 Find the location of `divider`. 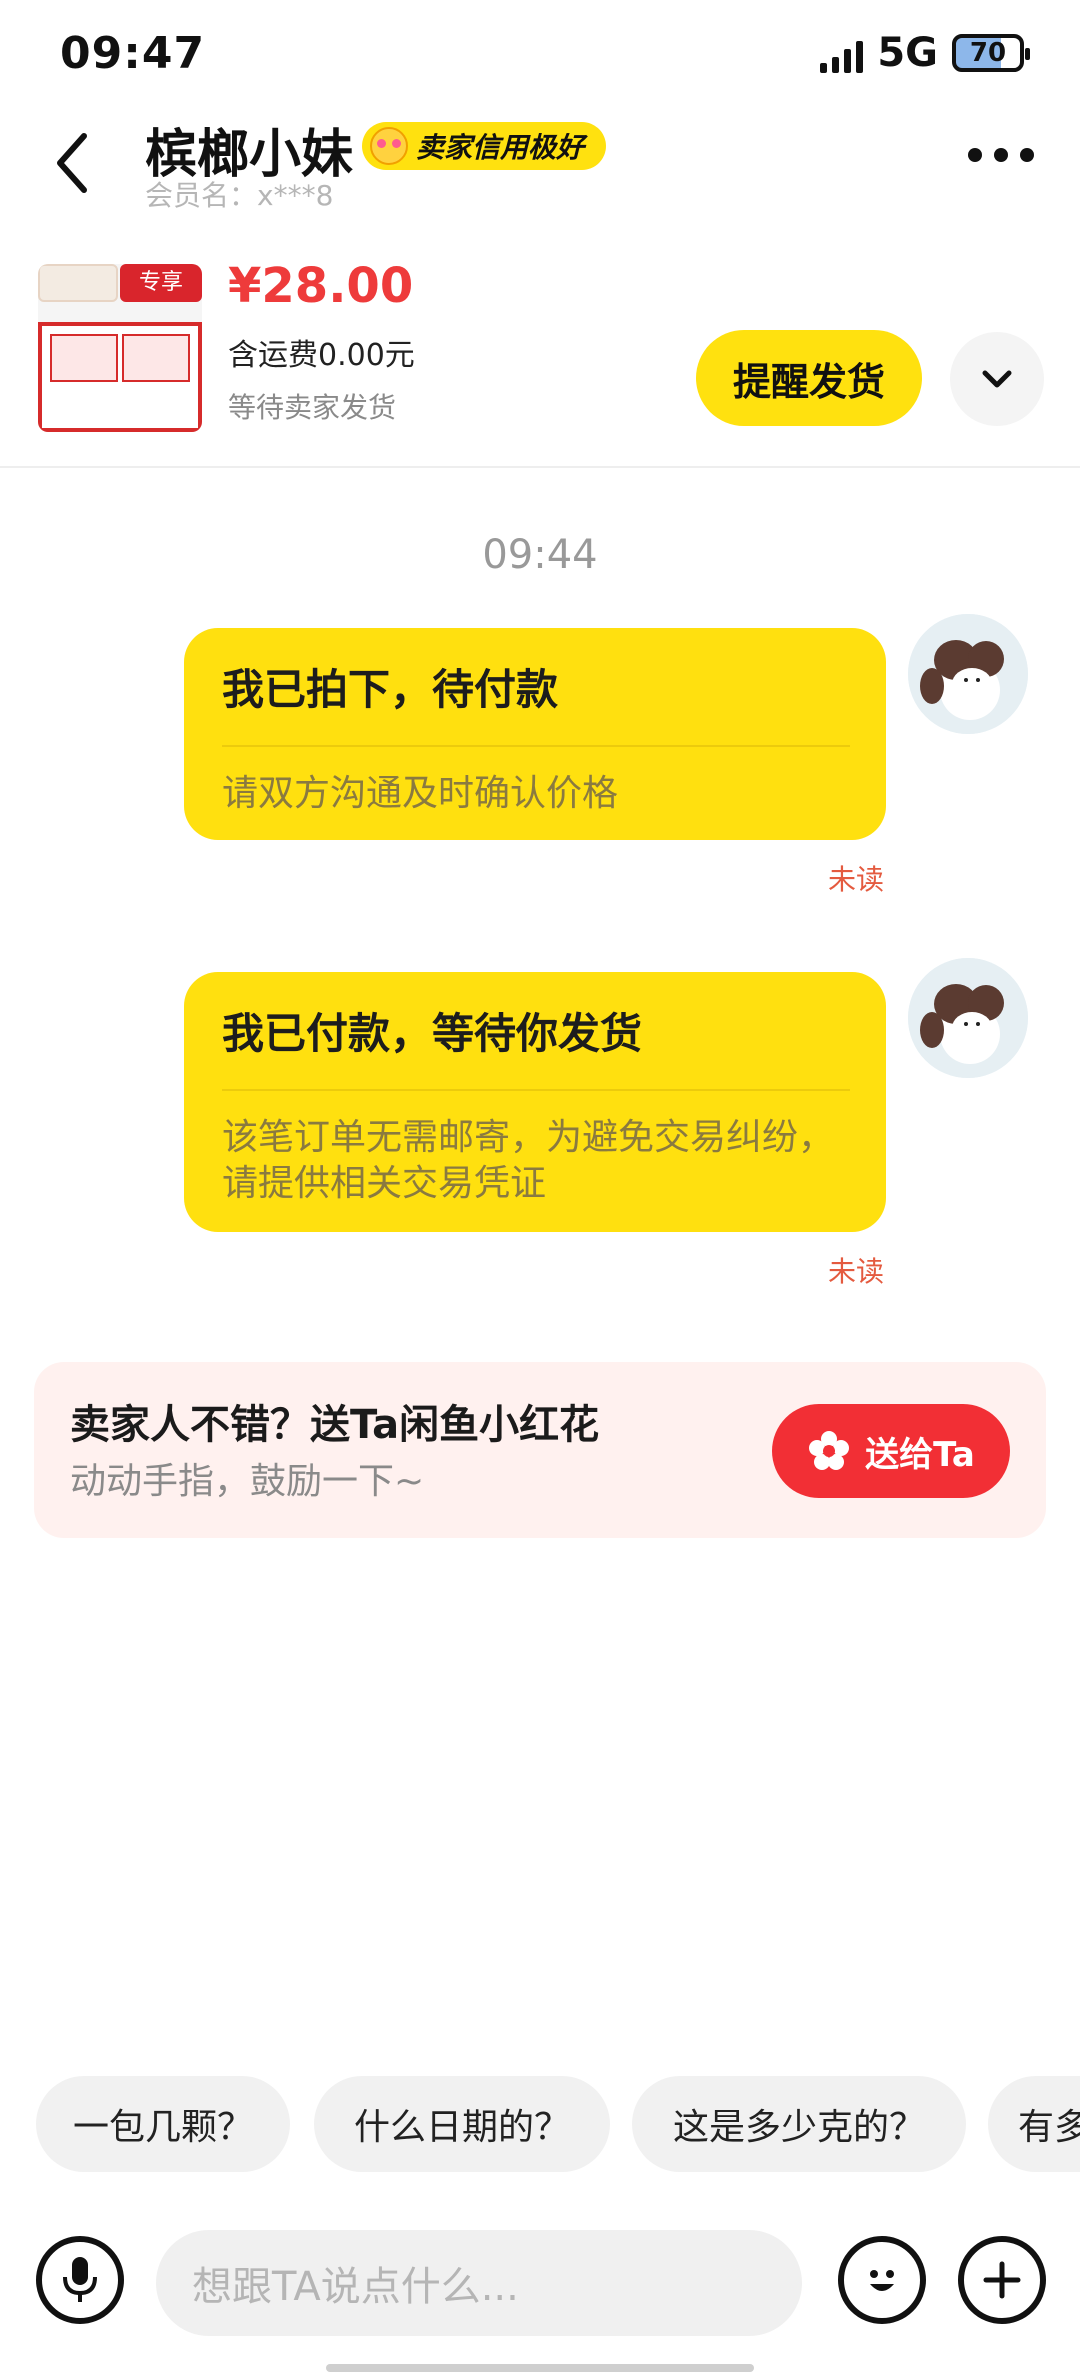

divider is located at coordinates (540, 467).